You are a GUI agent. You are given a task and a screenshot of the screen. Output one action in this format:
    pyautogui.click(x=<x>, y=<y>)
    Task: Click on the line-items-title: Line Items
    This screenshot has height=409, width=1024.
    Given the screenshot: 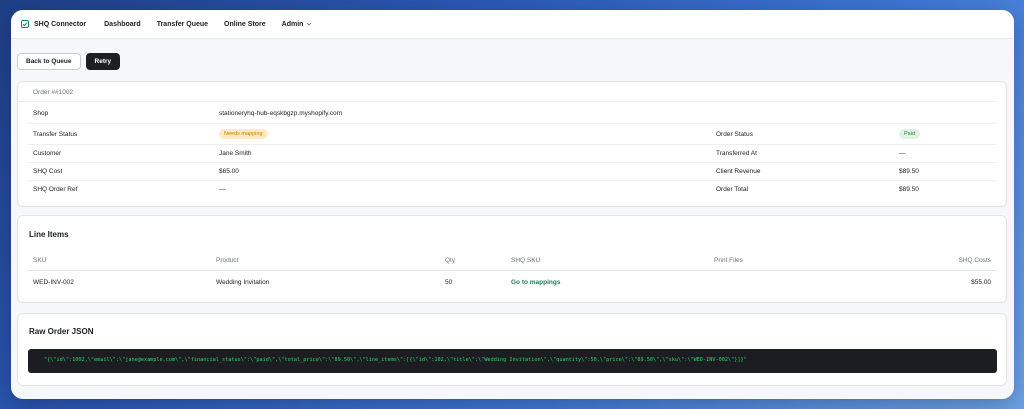 What is the action you would take?
    pyautogui.click(x=49, y=234)
    